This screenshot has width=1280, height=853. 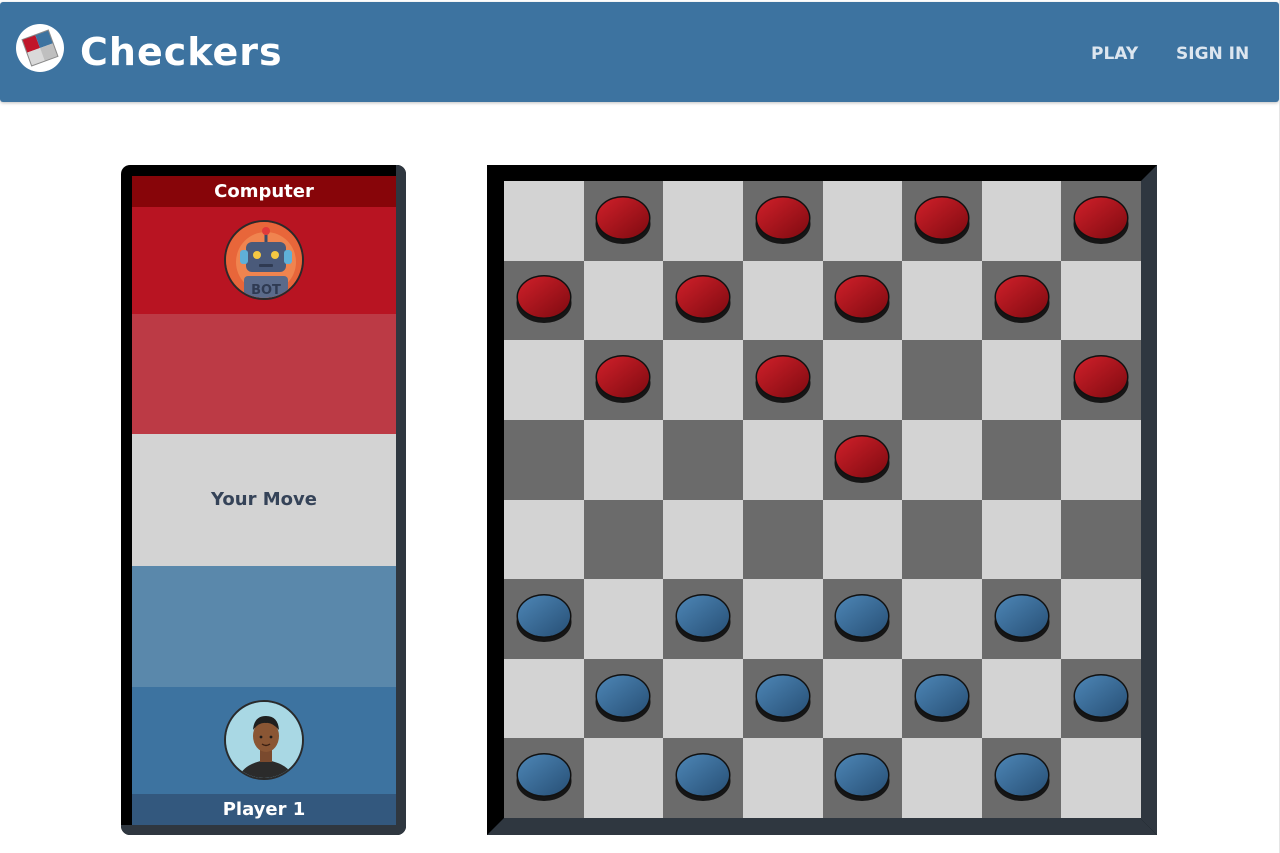 I want to click on opponent-name: Computer, so click(x=264, y=191).